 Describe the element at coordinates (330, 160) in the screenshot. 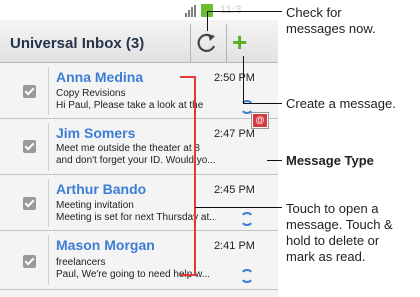

I see `callout-message-type: Message Type` at that location.